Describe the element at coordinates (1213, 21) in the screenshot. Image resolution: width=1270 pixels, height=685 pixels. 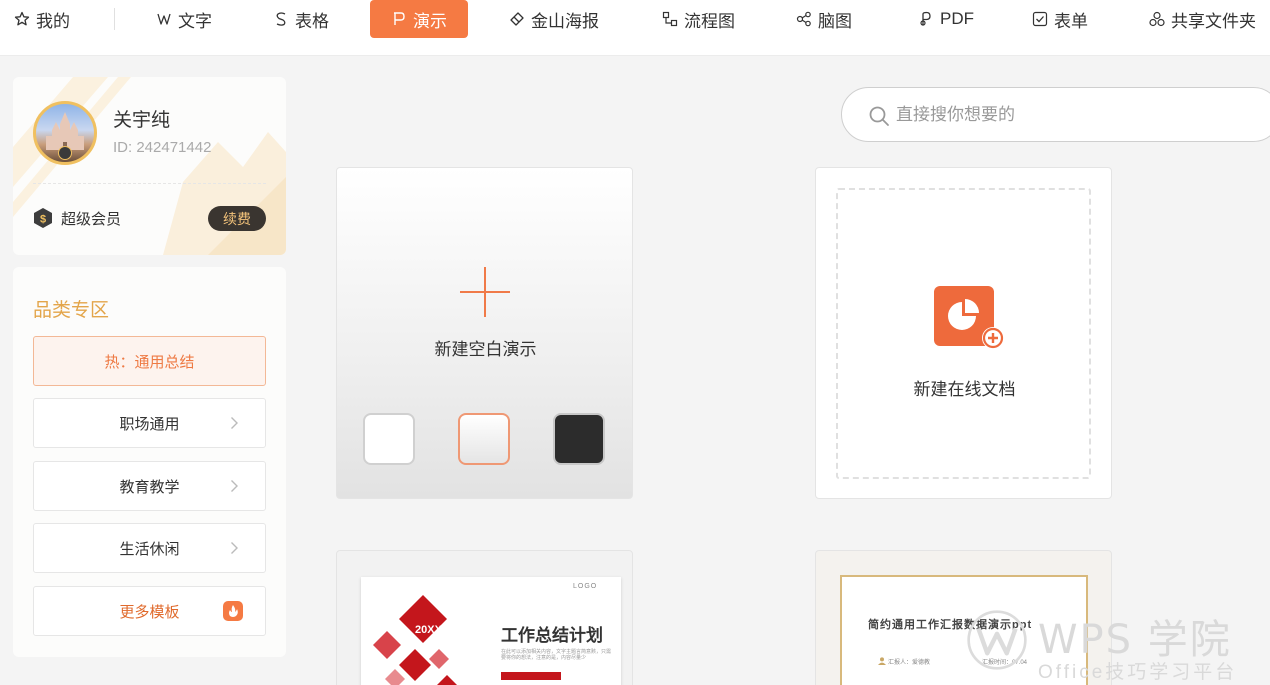
I see `nav-label: 共享文件夹` at that location.